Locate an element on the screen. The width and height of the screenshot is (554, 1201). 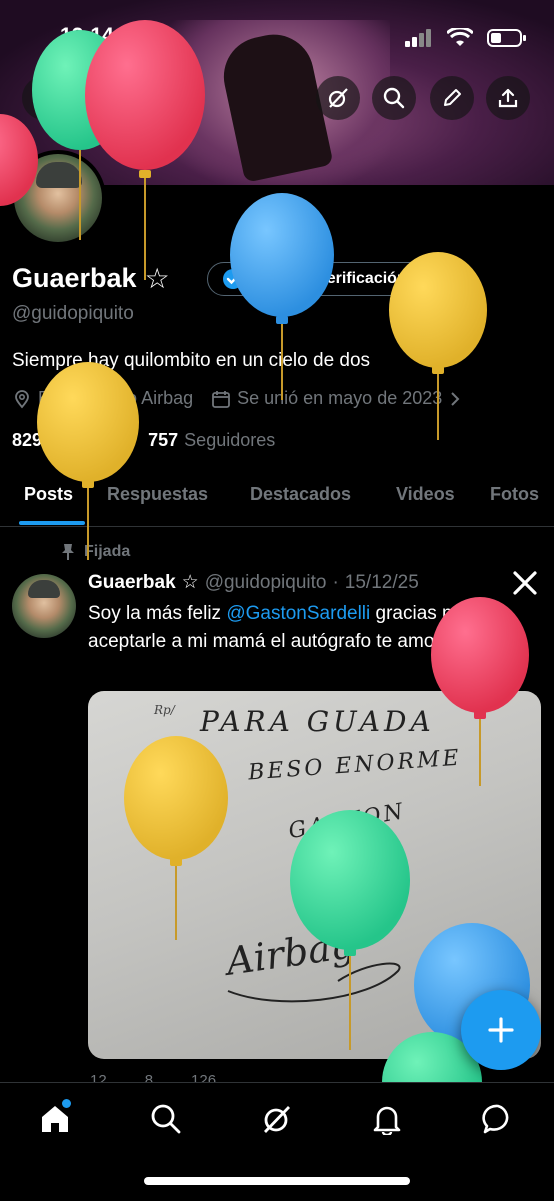
followers-label: Seguidores is located at coordinates (229, 440).